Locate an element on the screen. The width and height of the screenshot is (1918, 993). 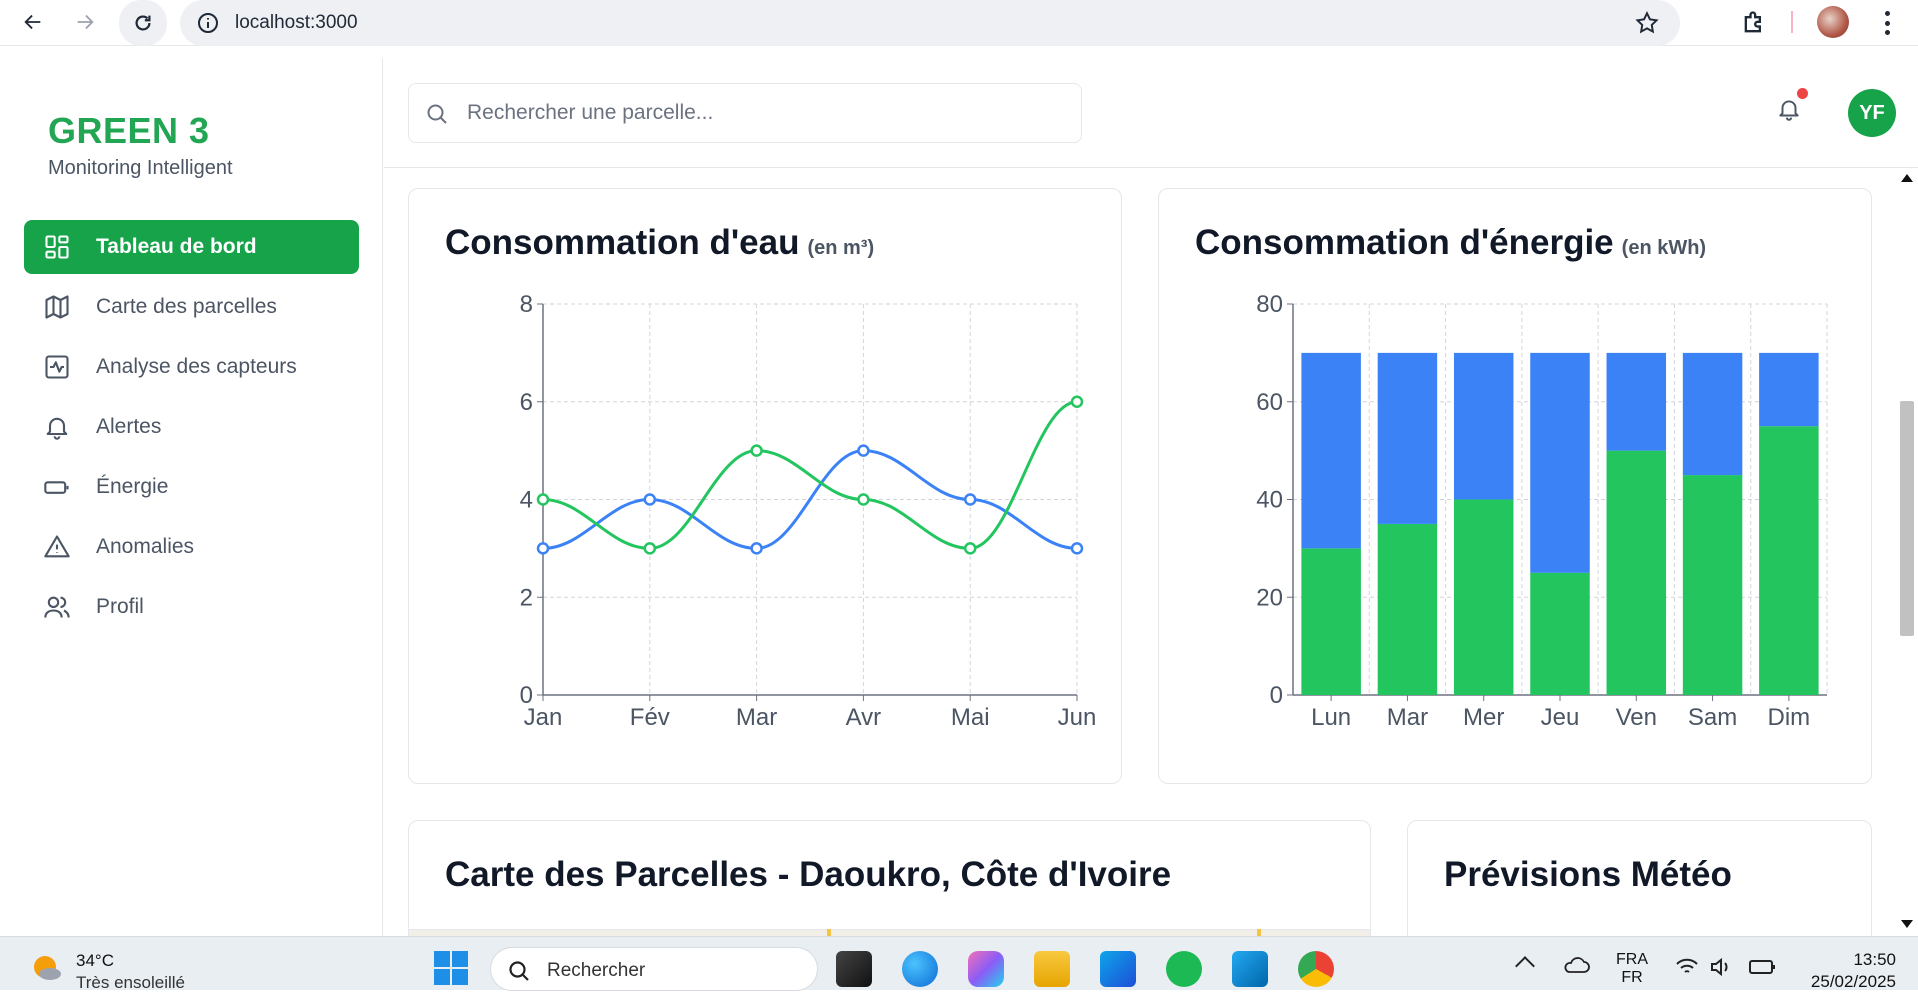
chrome-icon is located at coordinates (1316, 969).